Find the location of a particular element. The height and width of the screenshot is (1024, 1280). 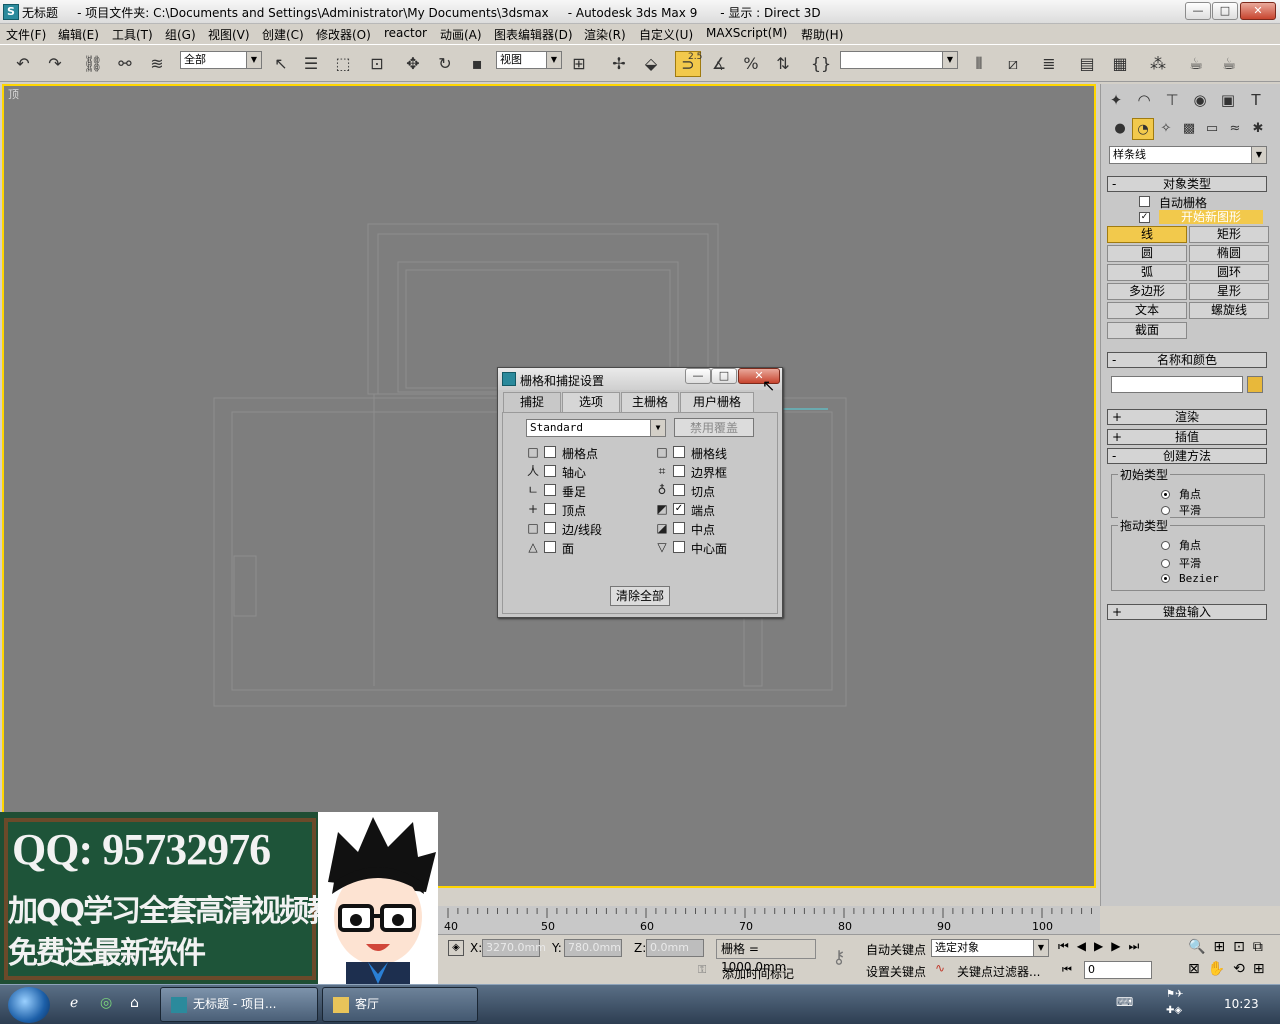

tray-icons-2: ✚◈ is located at coordinates (1174, 1010).